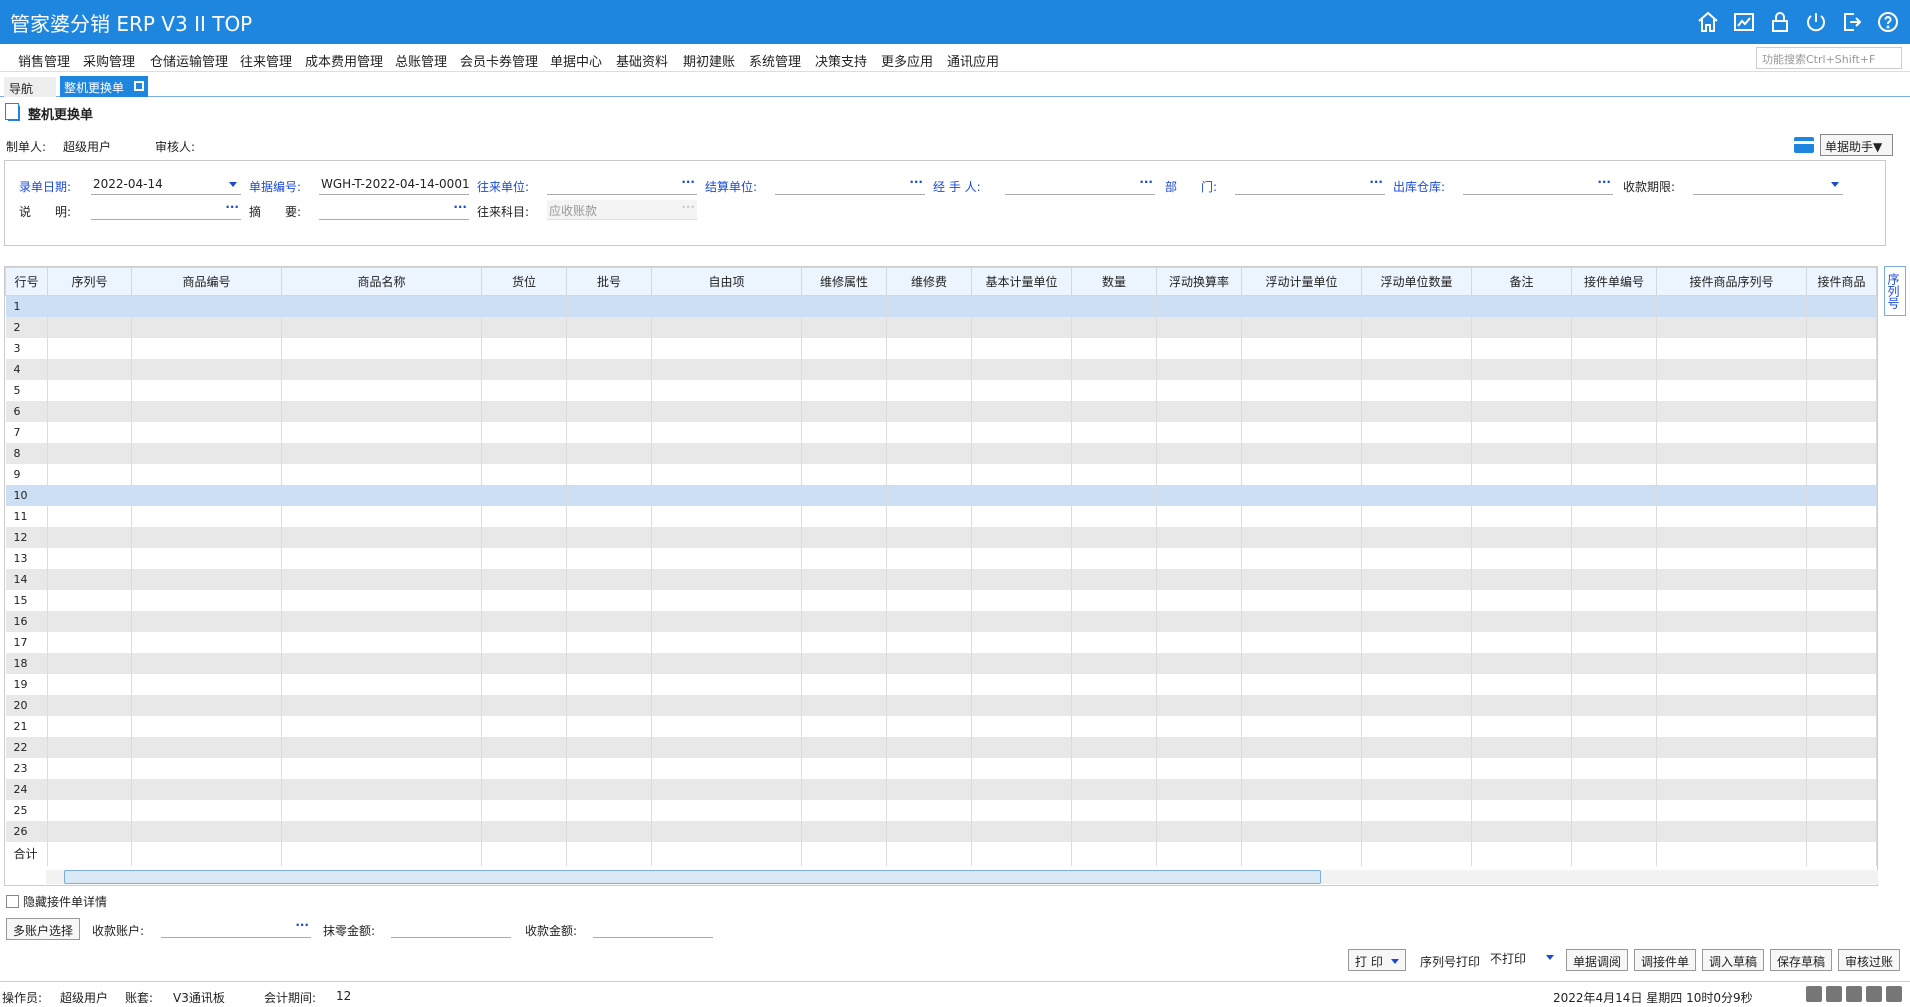 The height and width of the screenshot is (1007, 1910). I want to click on menu-more-apps: 更多应用, so click(907, 60).